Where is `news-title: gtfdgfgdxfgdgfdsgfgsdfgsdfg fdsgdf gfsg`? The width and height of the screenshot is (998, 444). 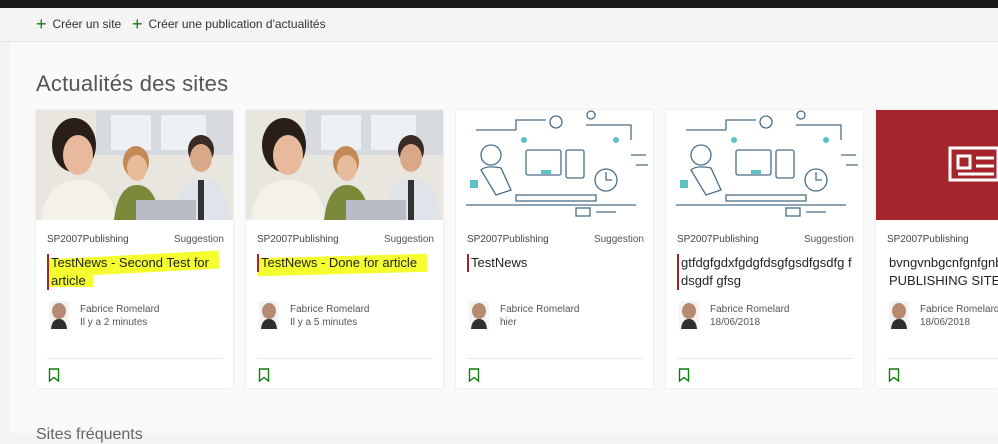 news-title: gtfdgfgdxfgdgfdsgfgsdfgsdfg fdsgdf gfsg is located at coordinates (767, 272).